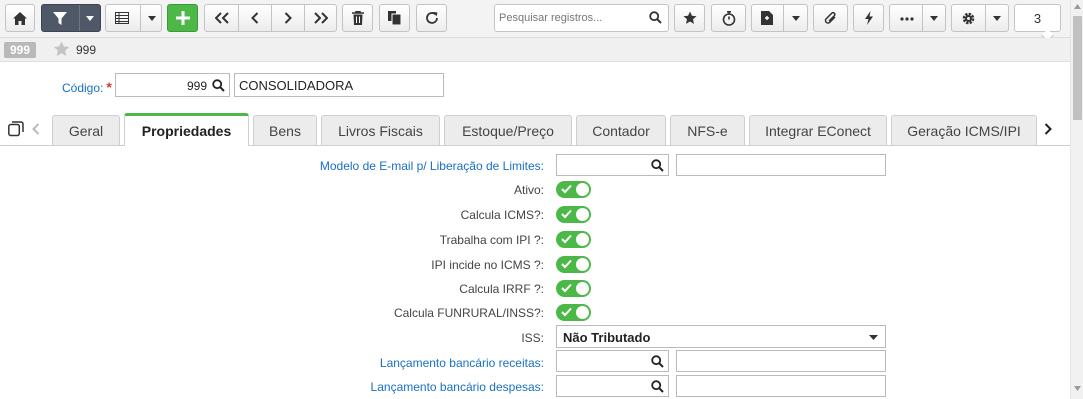 Image resolution: width=1083 pixels, height=399 pixels. What do you see at coordinates (431, 18) in the screenshot?
I see `refresh-button` at bounding box center [431, 18].